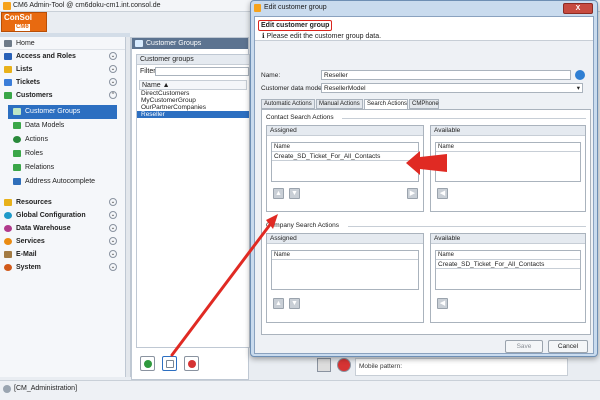  What do you see at coordinates (191, 363) in the screenshot?
I see `delete-button` at bounding box center [191, 363].